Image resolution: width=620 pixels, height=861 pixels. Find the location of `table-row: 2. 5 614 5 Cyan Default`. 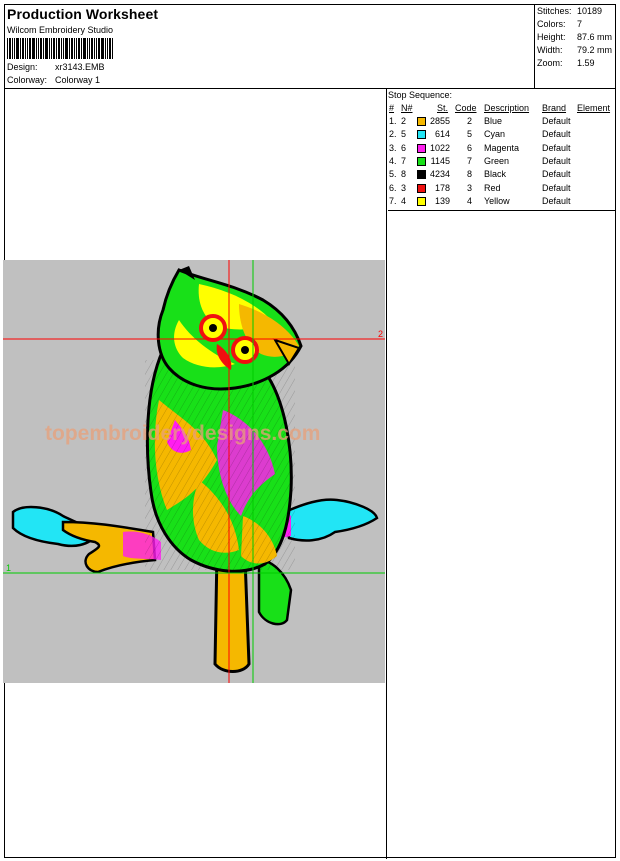

table-row: 2. 5 614 5 Cyan Default is located at coordinates (501, 134).